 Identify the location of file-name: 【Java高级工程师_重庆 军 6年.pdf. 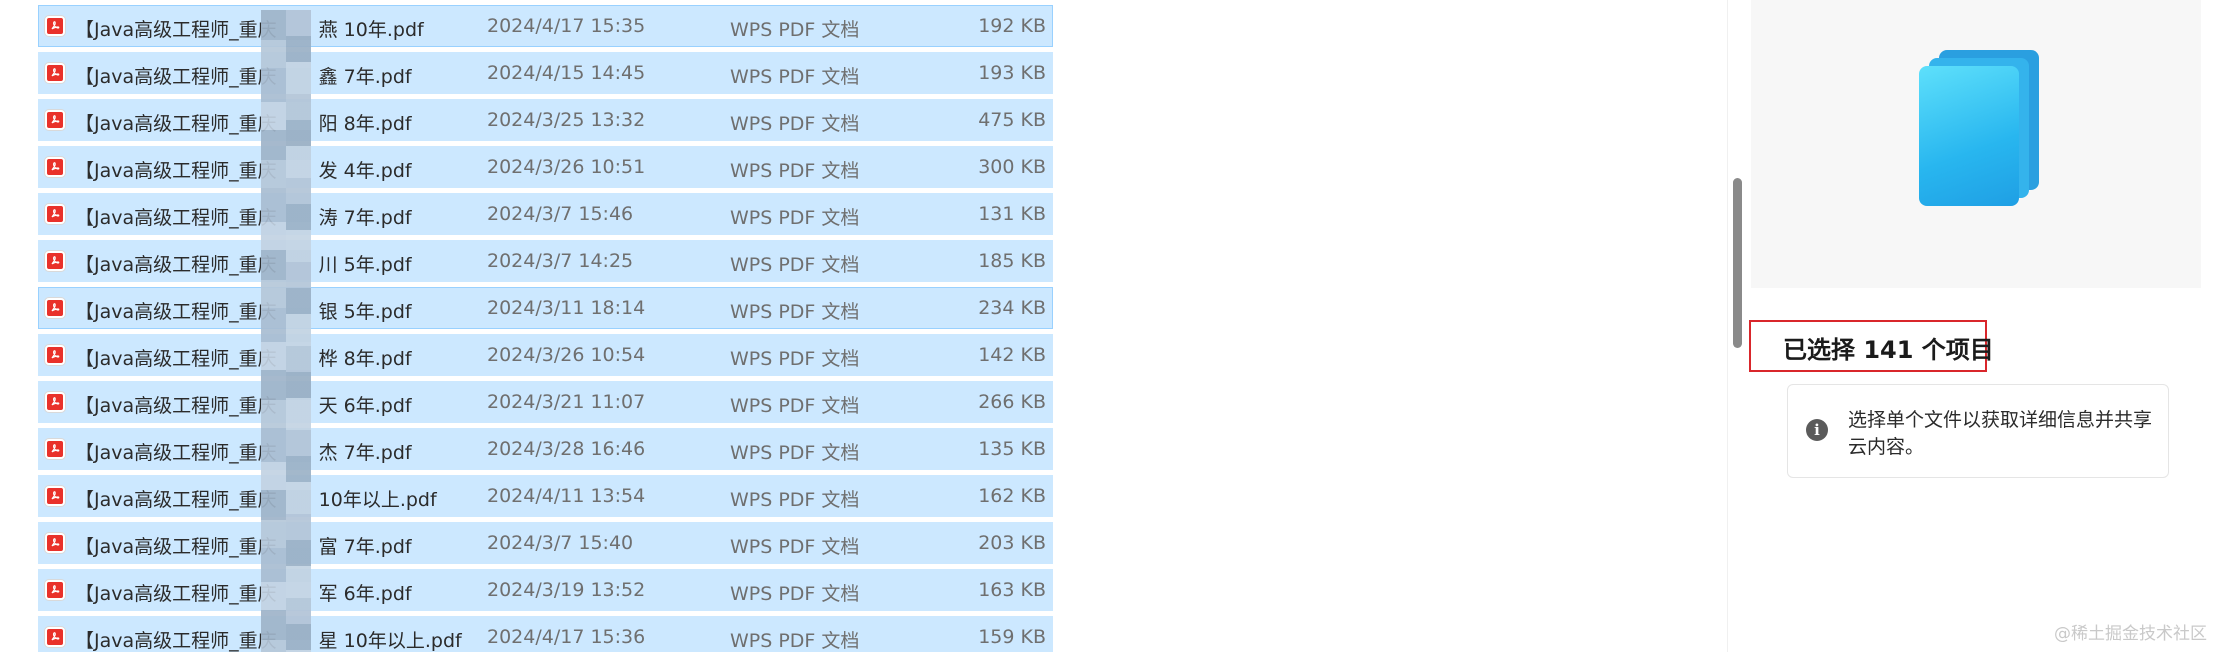
(243, 592).